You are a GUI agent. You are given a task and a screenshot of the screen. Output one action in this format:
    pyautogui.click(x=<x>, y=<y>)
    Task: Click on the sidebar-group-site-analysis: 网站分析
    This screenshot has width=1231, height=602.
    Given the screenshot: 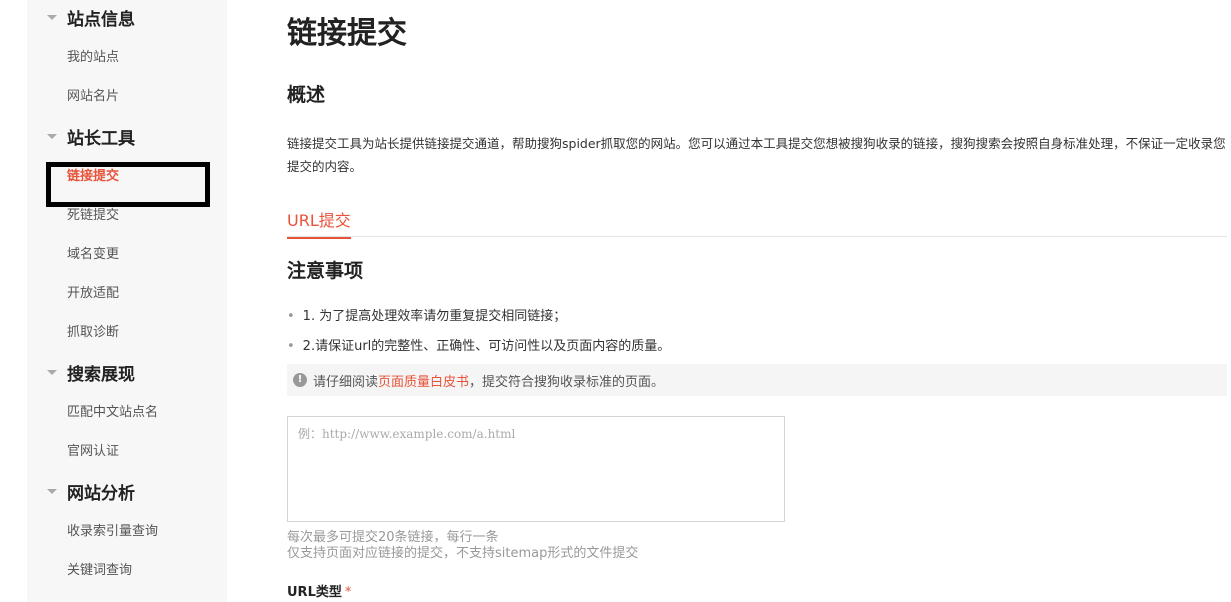 What is the action you would take?
    pyautogui.click(x=127, y=491)
    